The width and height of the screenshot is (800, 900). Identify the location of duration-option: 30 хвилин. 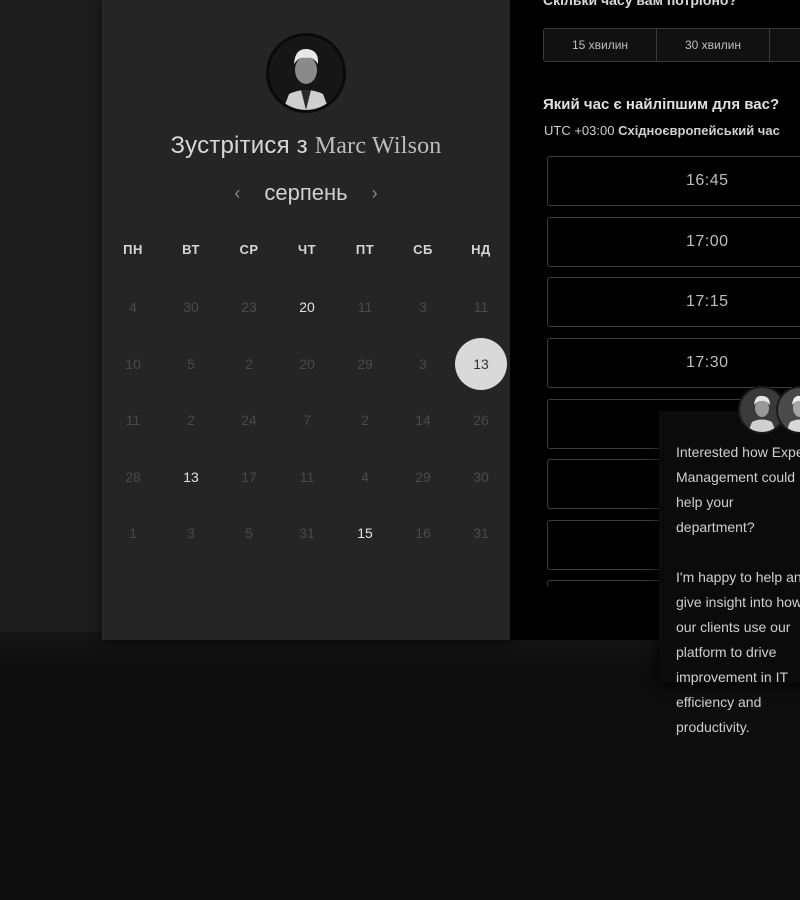
(713, 45).